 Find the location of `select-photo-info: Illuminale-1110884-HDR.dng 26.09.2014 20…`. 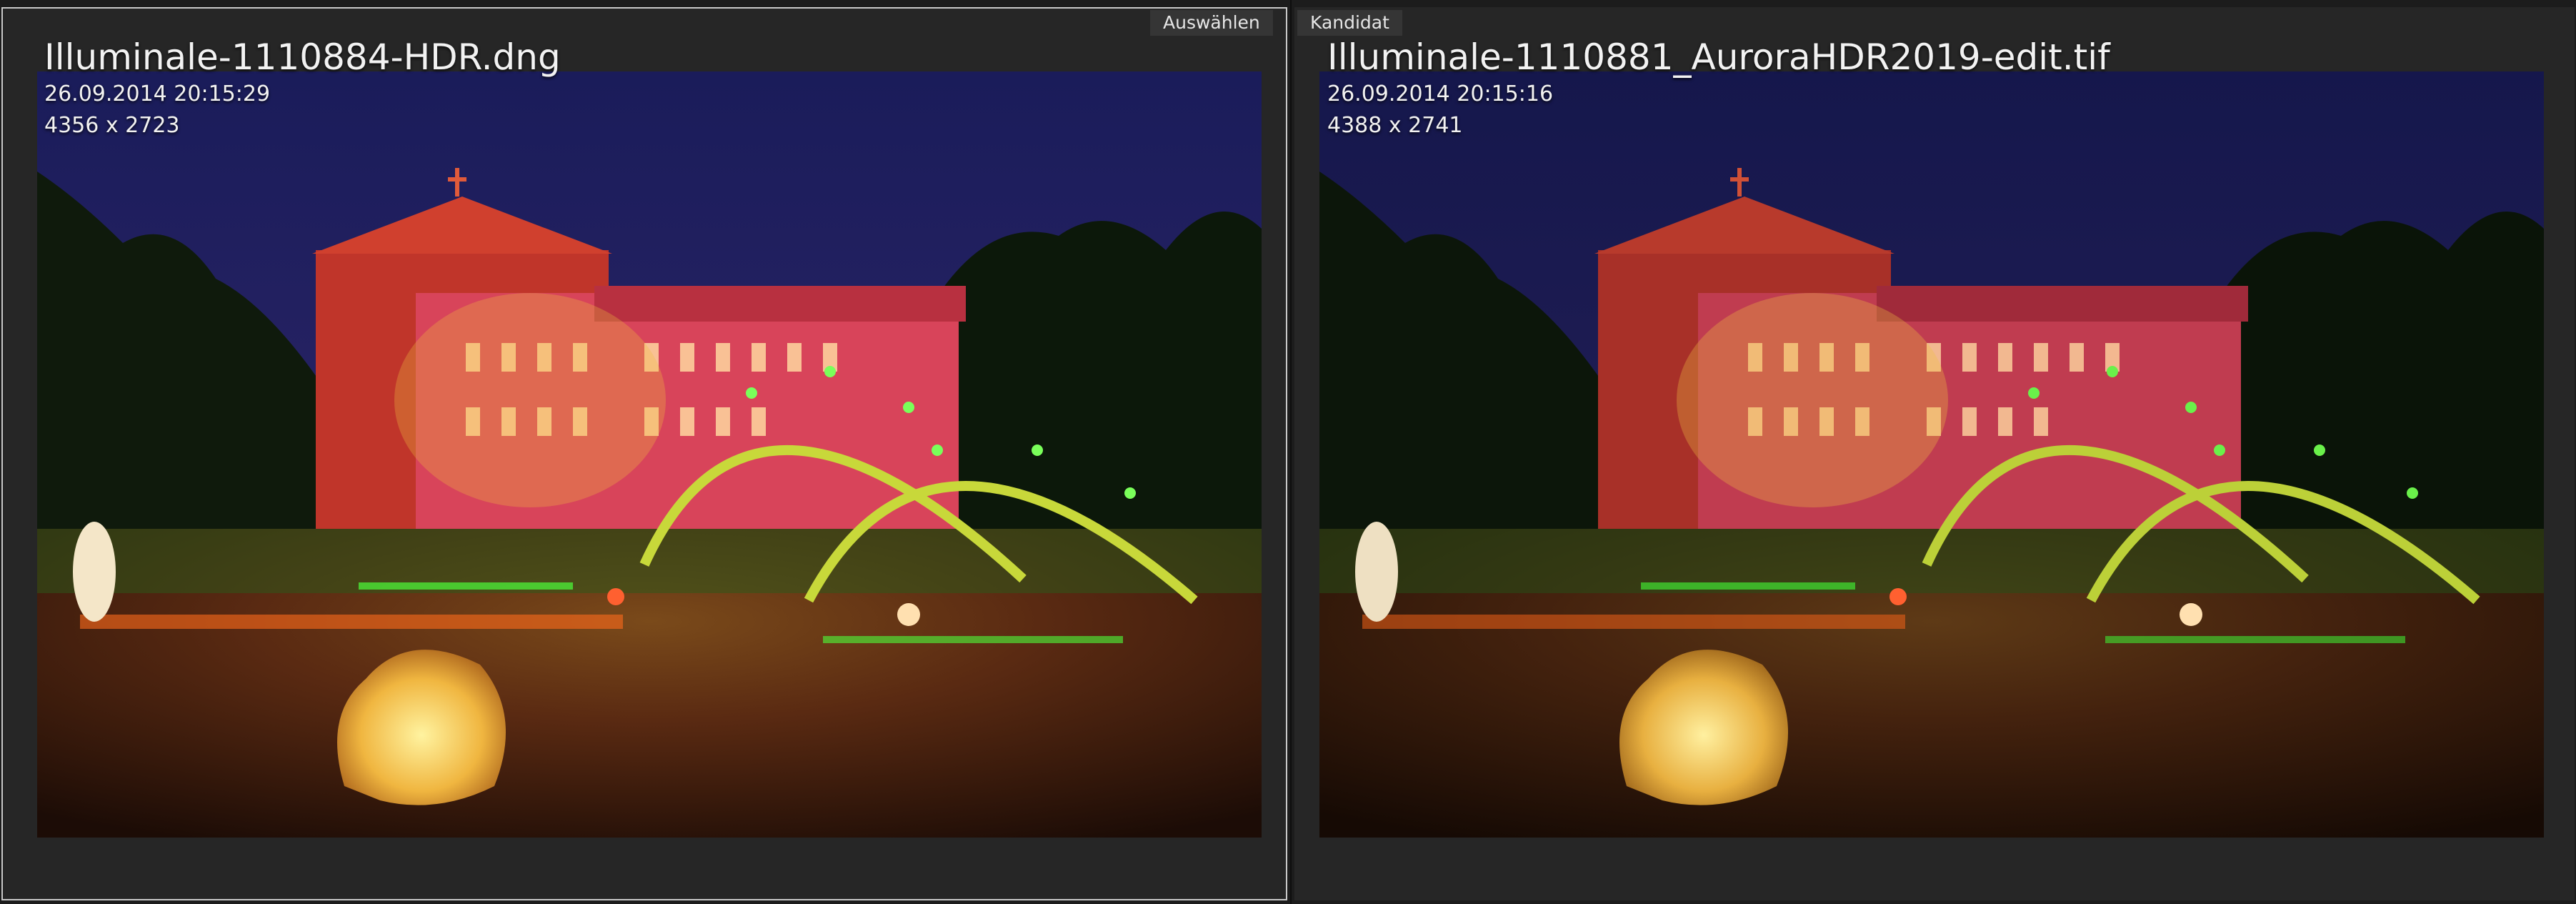

select-photo-info: Illuminale-1110884-HDR.dng 26.09.2014 20… is located at coordinates (302, 88).